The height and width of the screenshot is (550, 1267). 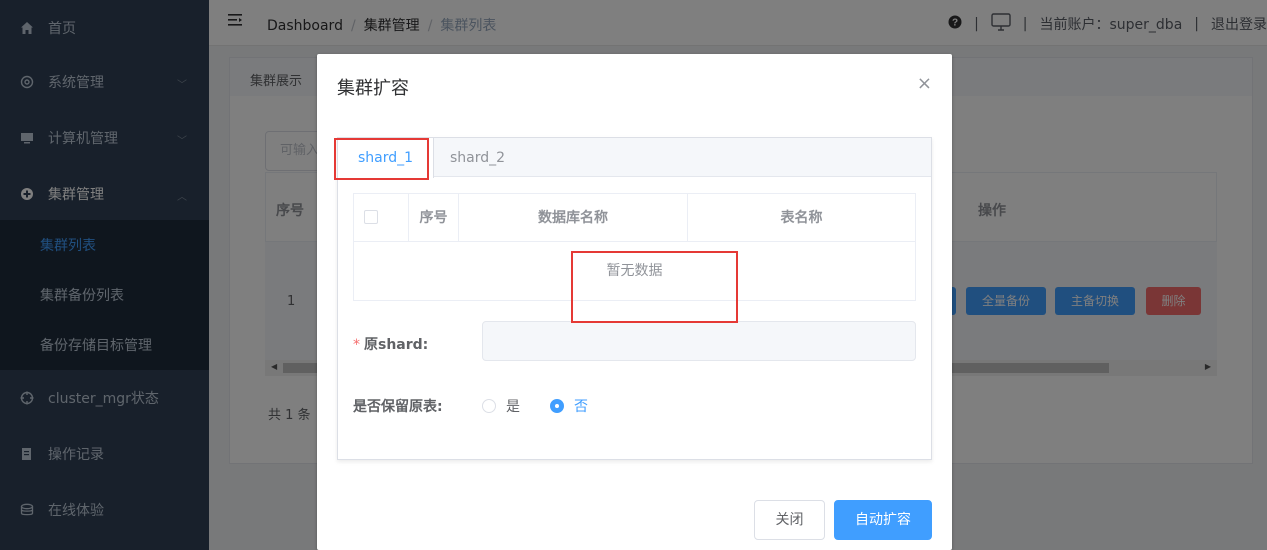 What do you see at coordinates (398, 407) in the screenshot?
I see `keep-table-label: 是否保留原表:` at bounding box center [398, 407].